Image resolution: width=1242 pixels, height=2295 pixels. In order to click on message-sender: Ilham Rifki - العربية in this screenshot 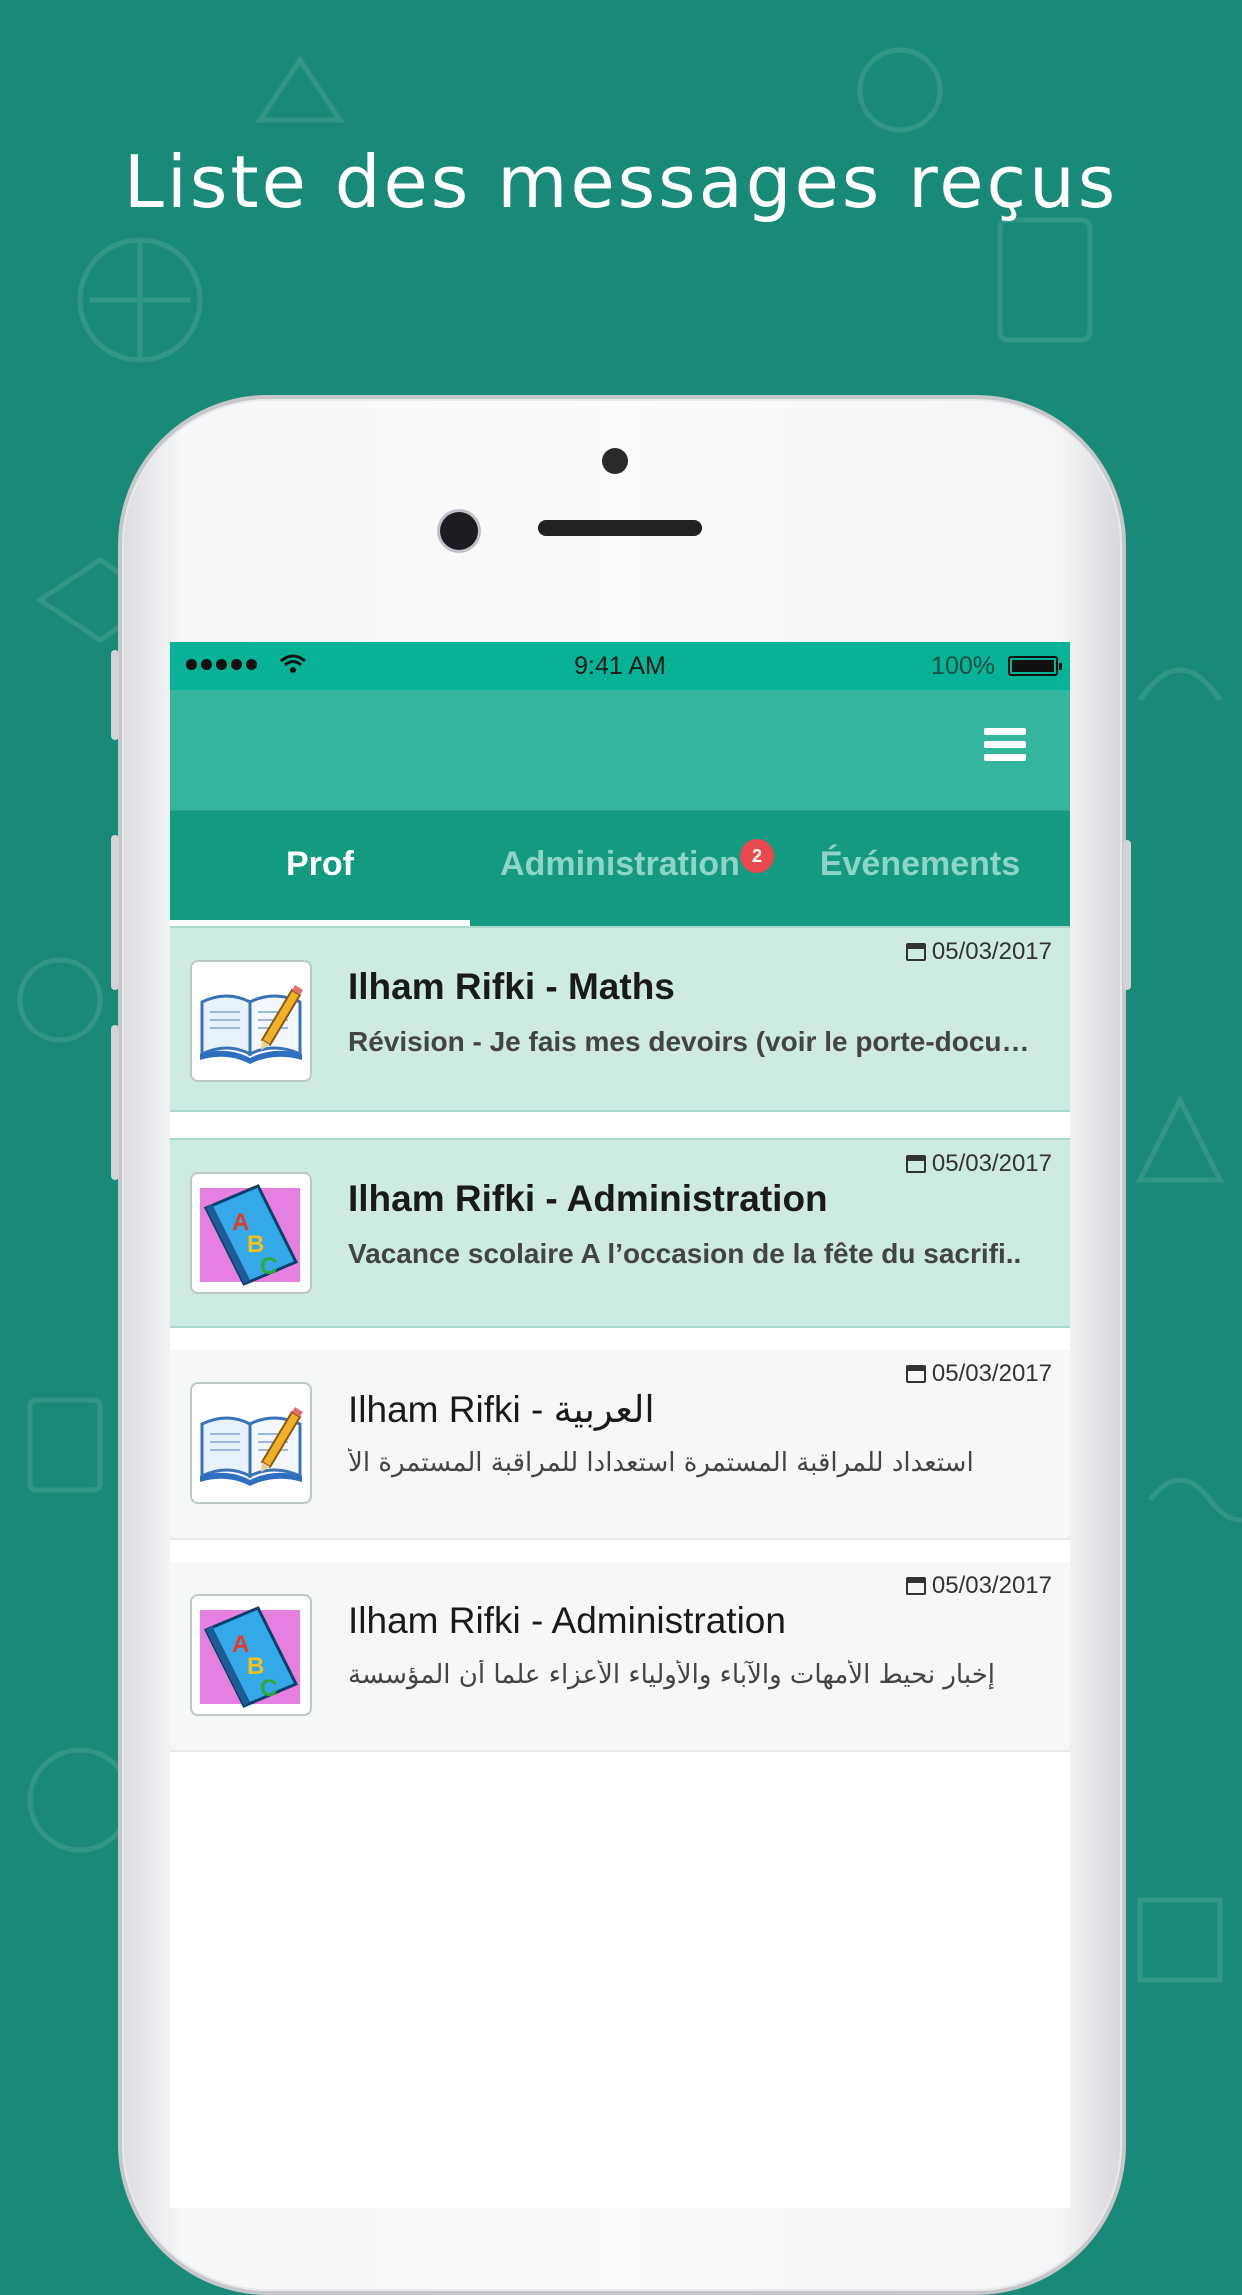, I will do `click(501, 1409)`.